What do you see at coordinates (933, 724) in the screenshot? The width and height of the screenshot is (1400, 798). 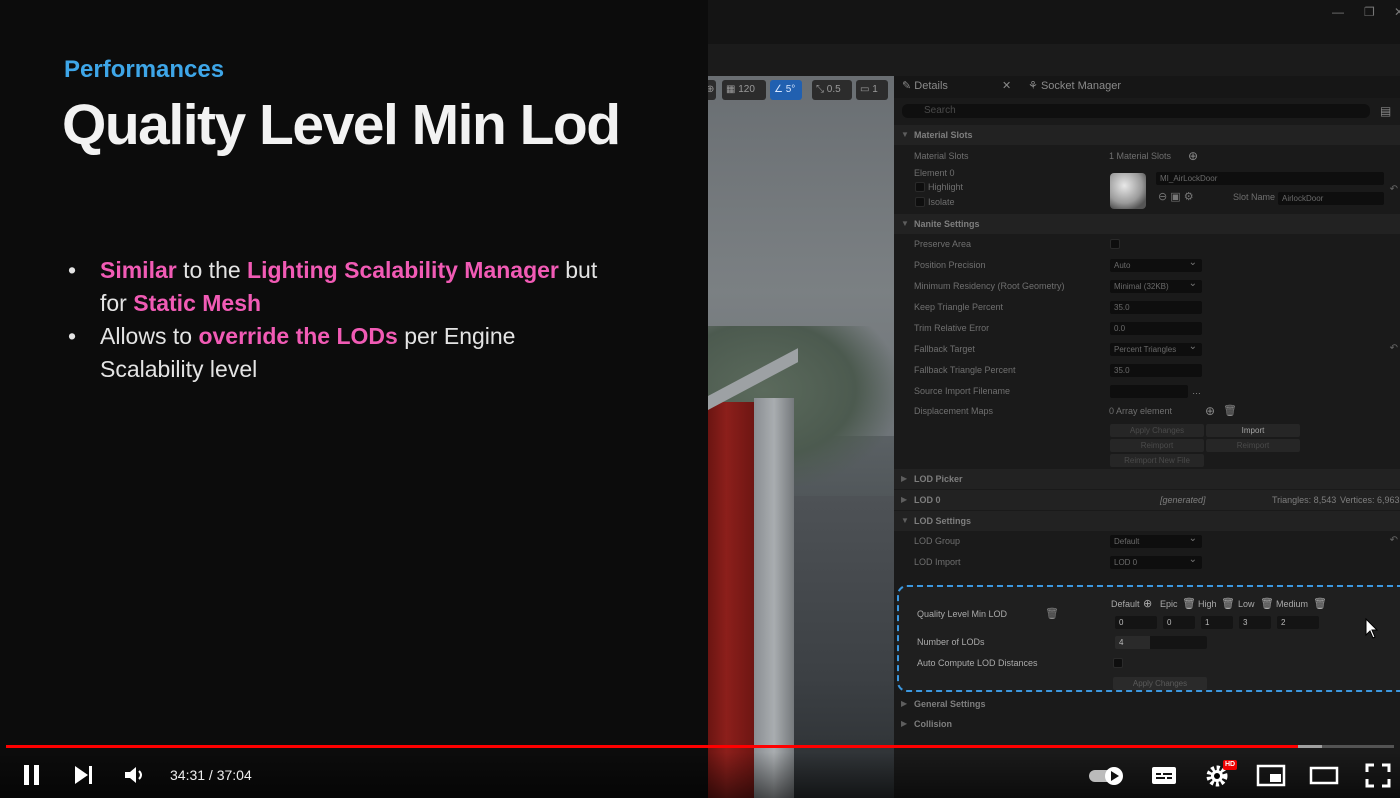 I see `category-label: Collision` at bounding box center [933, 724].